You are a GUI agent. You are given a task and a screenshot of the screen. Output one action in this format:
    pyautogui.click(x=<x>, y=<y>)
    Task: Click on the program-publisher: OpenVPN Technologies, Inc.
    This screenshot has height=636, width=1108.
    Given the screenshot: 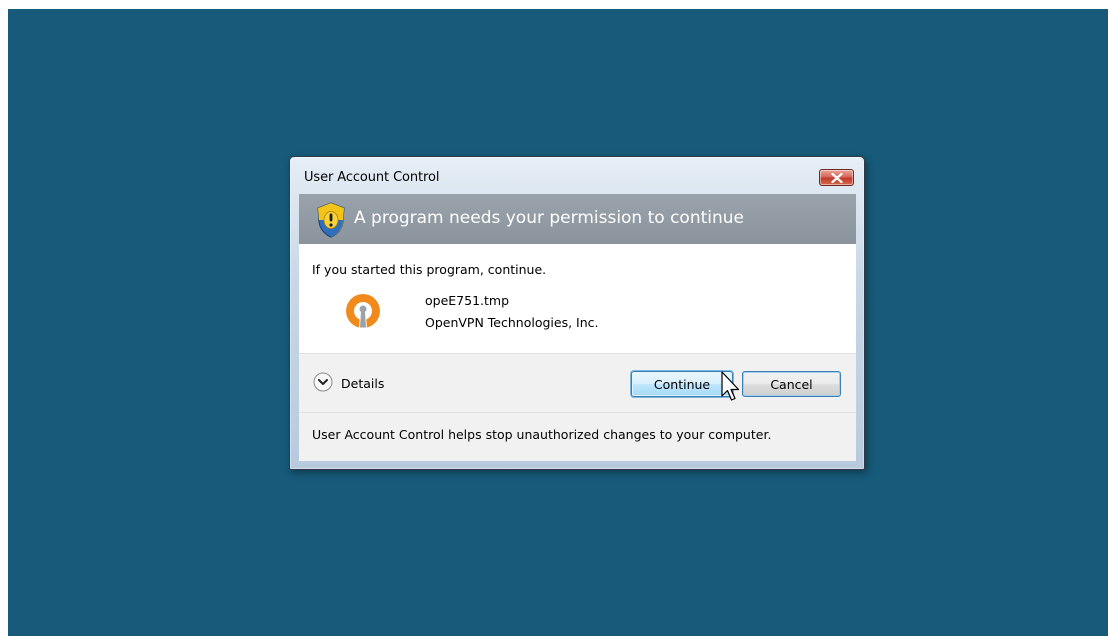 What is the action you would take?
    pyautogui.click(x=512, y=322)
    